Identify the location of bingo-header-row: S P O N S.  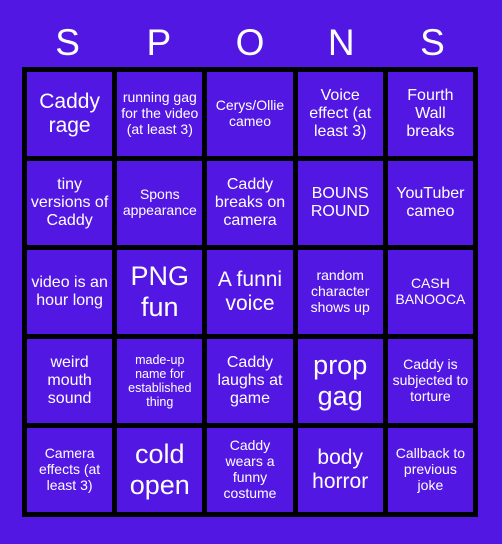
(250, 42).